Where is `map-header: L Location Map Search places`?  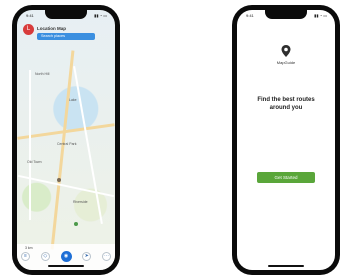
map-header: L Location Map Search places is located at coordinates (66, 35).